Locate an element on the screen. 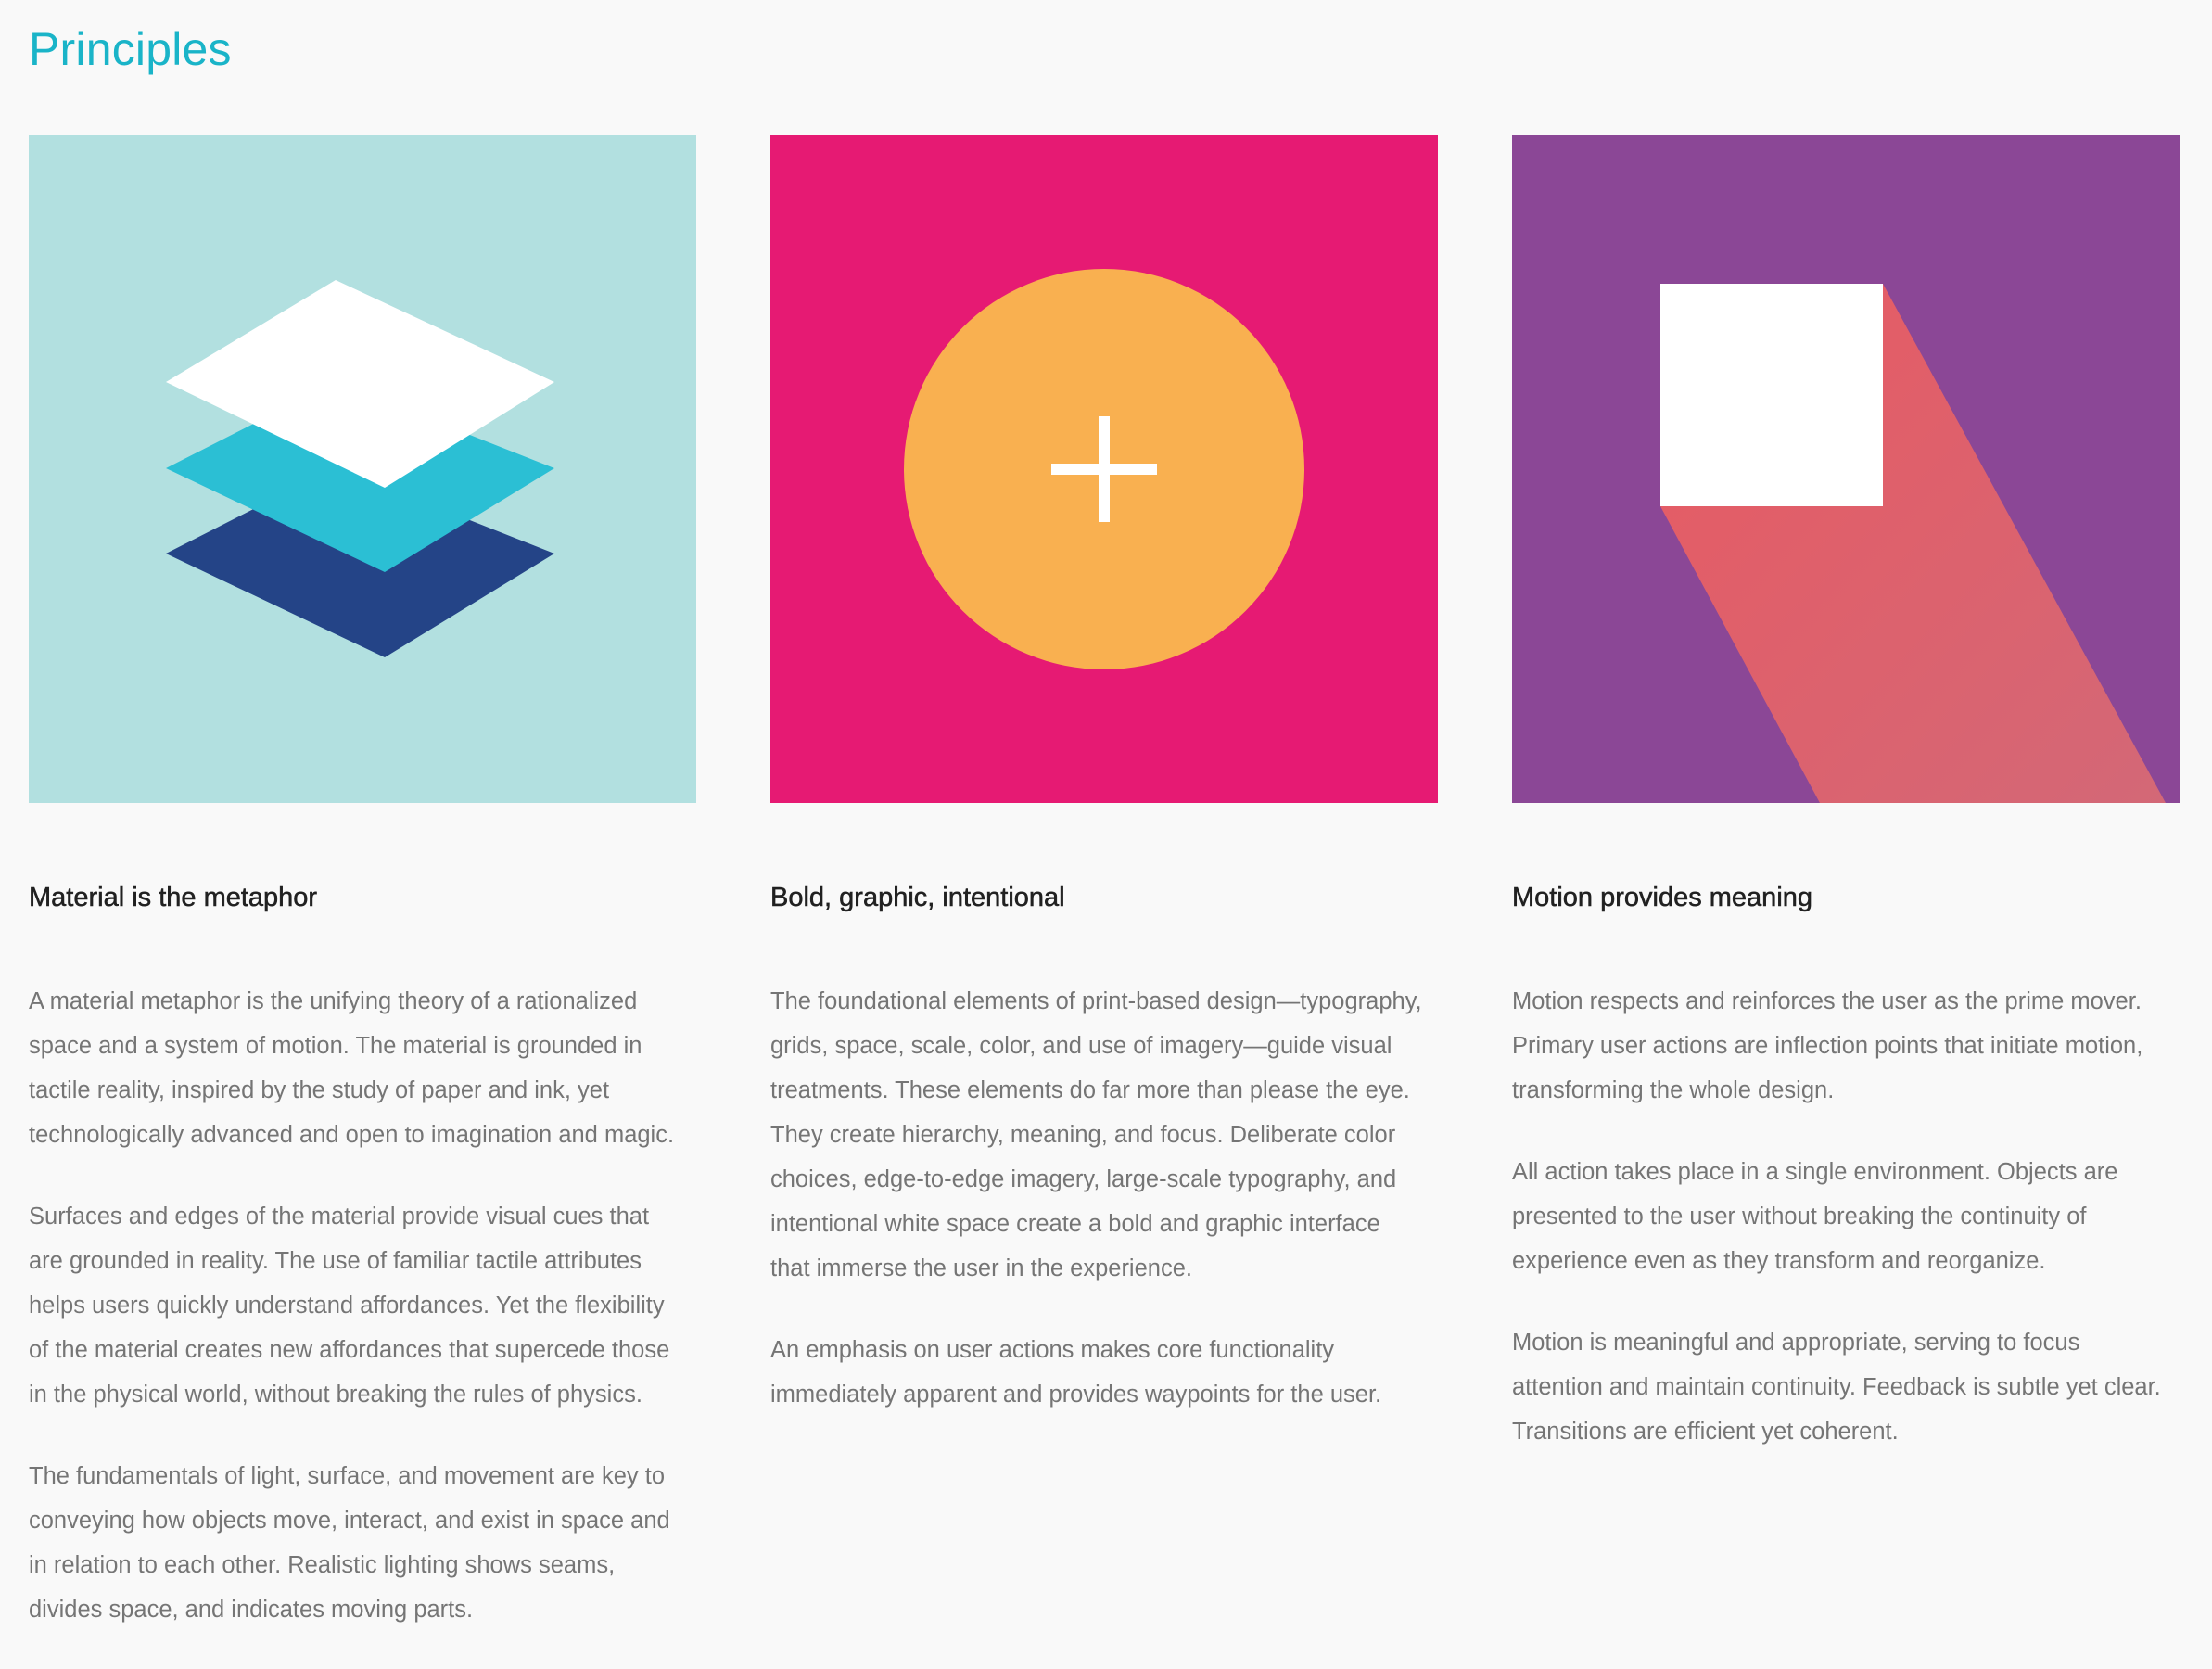 The image size is (2212, 1669). square-shadow-icon is located at coordinates (1846, 469).